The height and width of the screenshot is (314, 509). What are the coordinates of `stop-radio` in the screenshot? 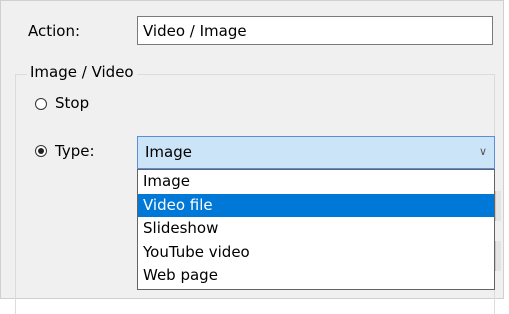 It's located at (41, 104).